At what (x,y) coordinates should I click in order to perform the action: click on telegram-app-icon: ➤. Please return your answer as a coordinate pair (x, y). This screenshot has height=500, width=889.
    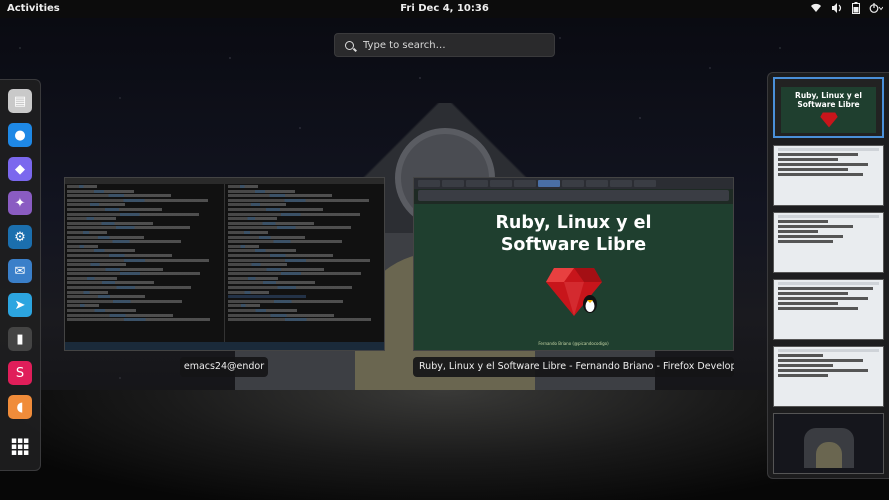
    Looking at the image, I should click on (20, 305).